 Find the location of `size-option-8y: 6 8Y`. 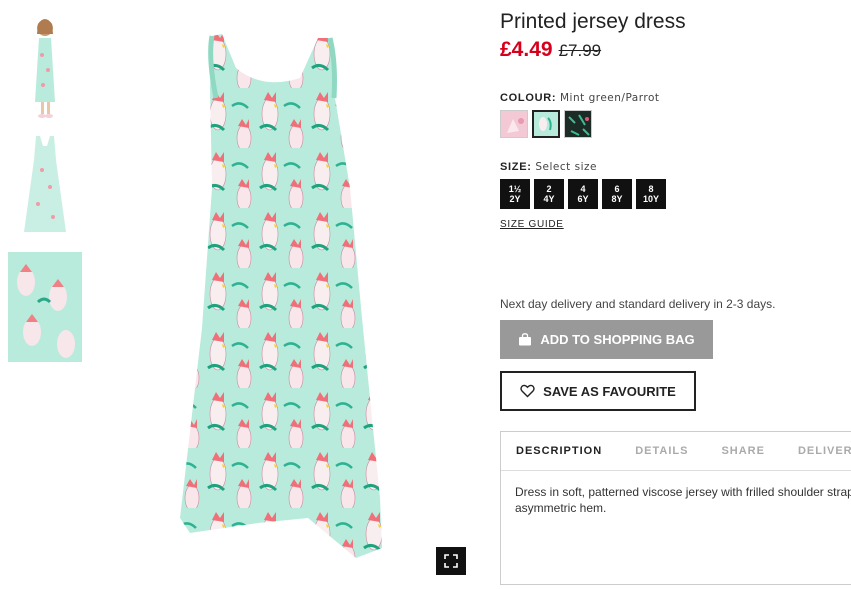

size-option-8y: 6 8Y is located at coordinates (617, 194).